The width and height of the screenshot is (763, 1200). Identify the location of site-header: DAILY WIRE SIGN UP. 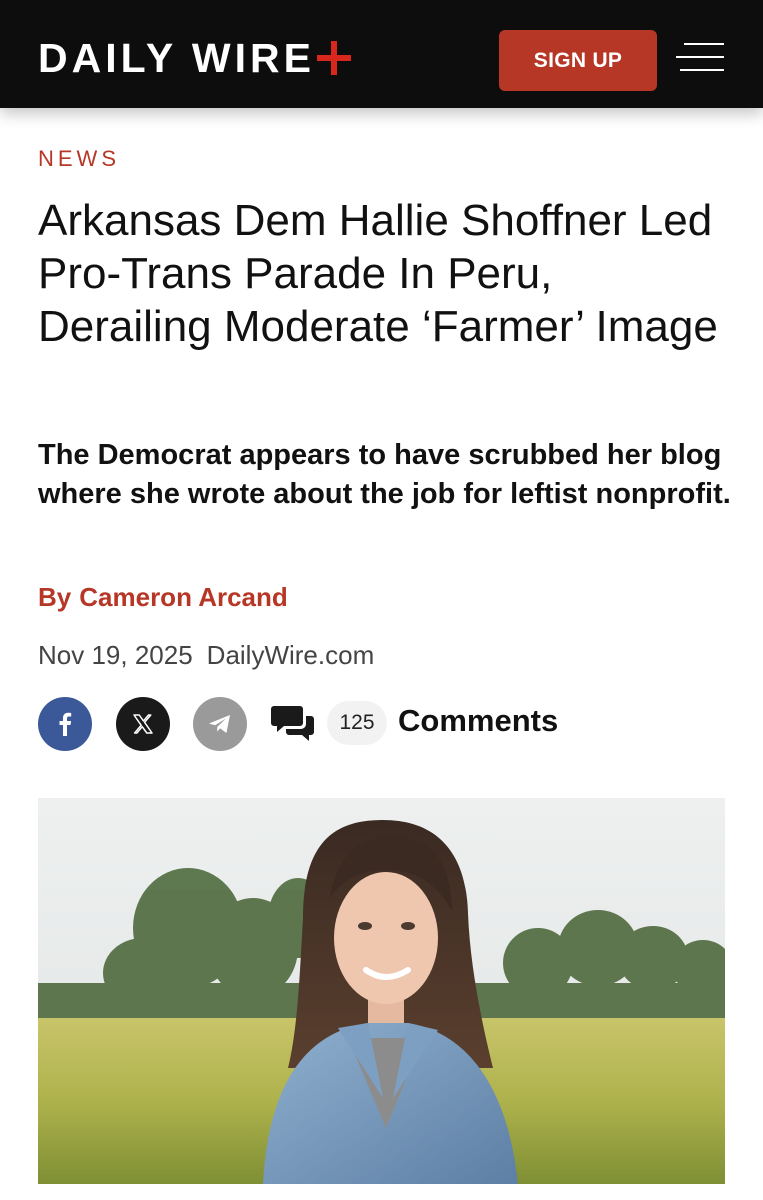
(381, 54).